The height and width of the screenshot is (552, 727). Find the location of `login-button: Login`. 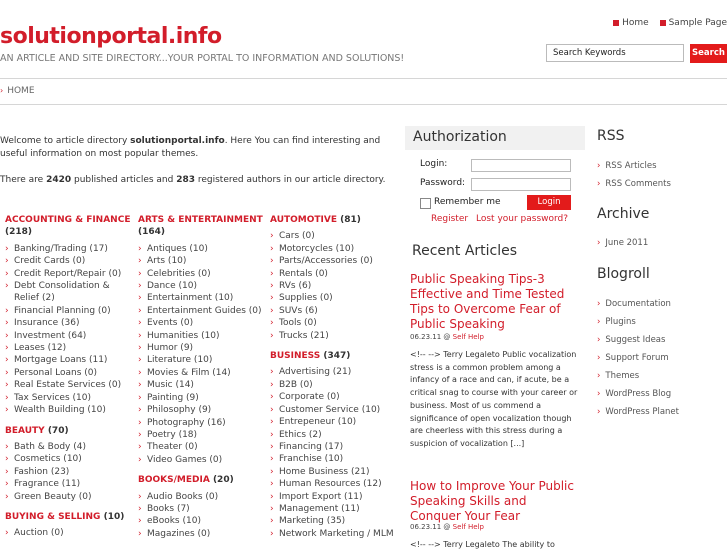

login-button: Login is located at coordinates (549, 202).